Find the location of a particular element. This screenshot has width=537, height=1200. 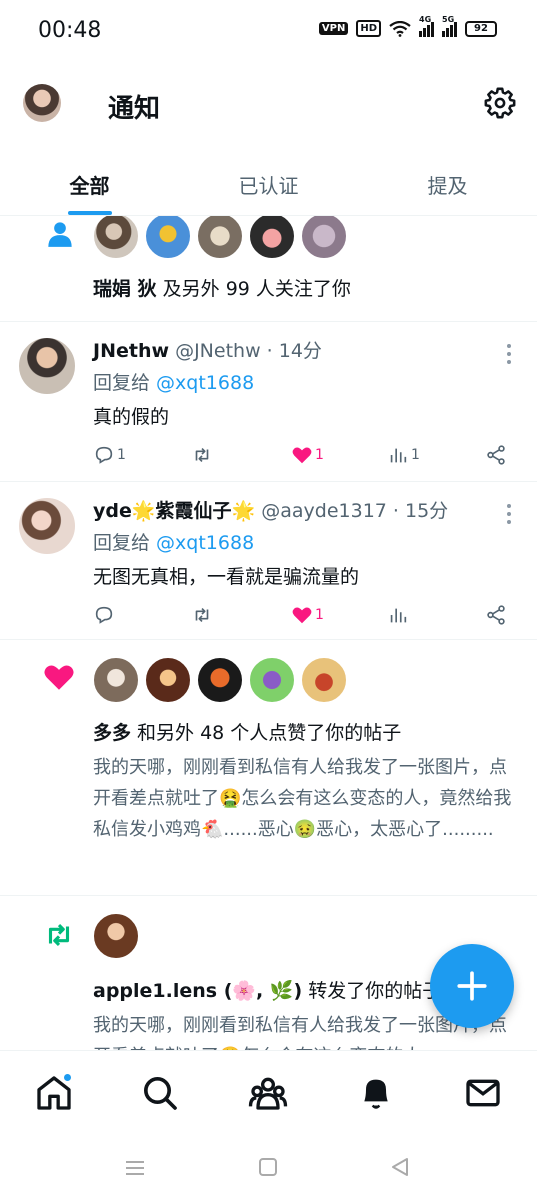

back-icon is located at coordinates (400, 1167).